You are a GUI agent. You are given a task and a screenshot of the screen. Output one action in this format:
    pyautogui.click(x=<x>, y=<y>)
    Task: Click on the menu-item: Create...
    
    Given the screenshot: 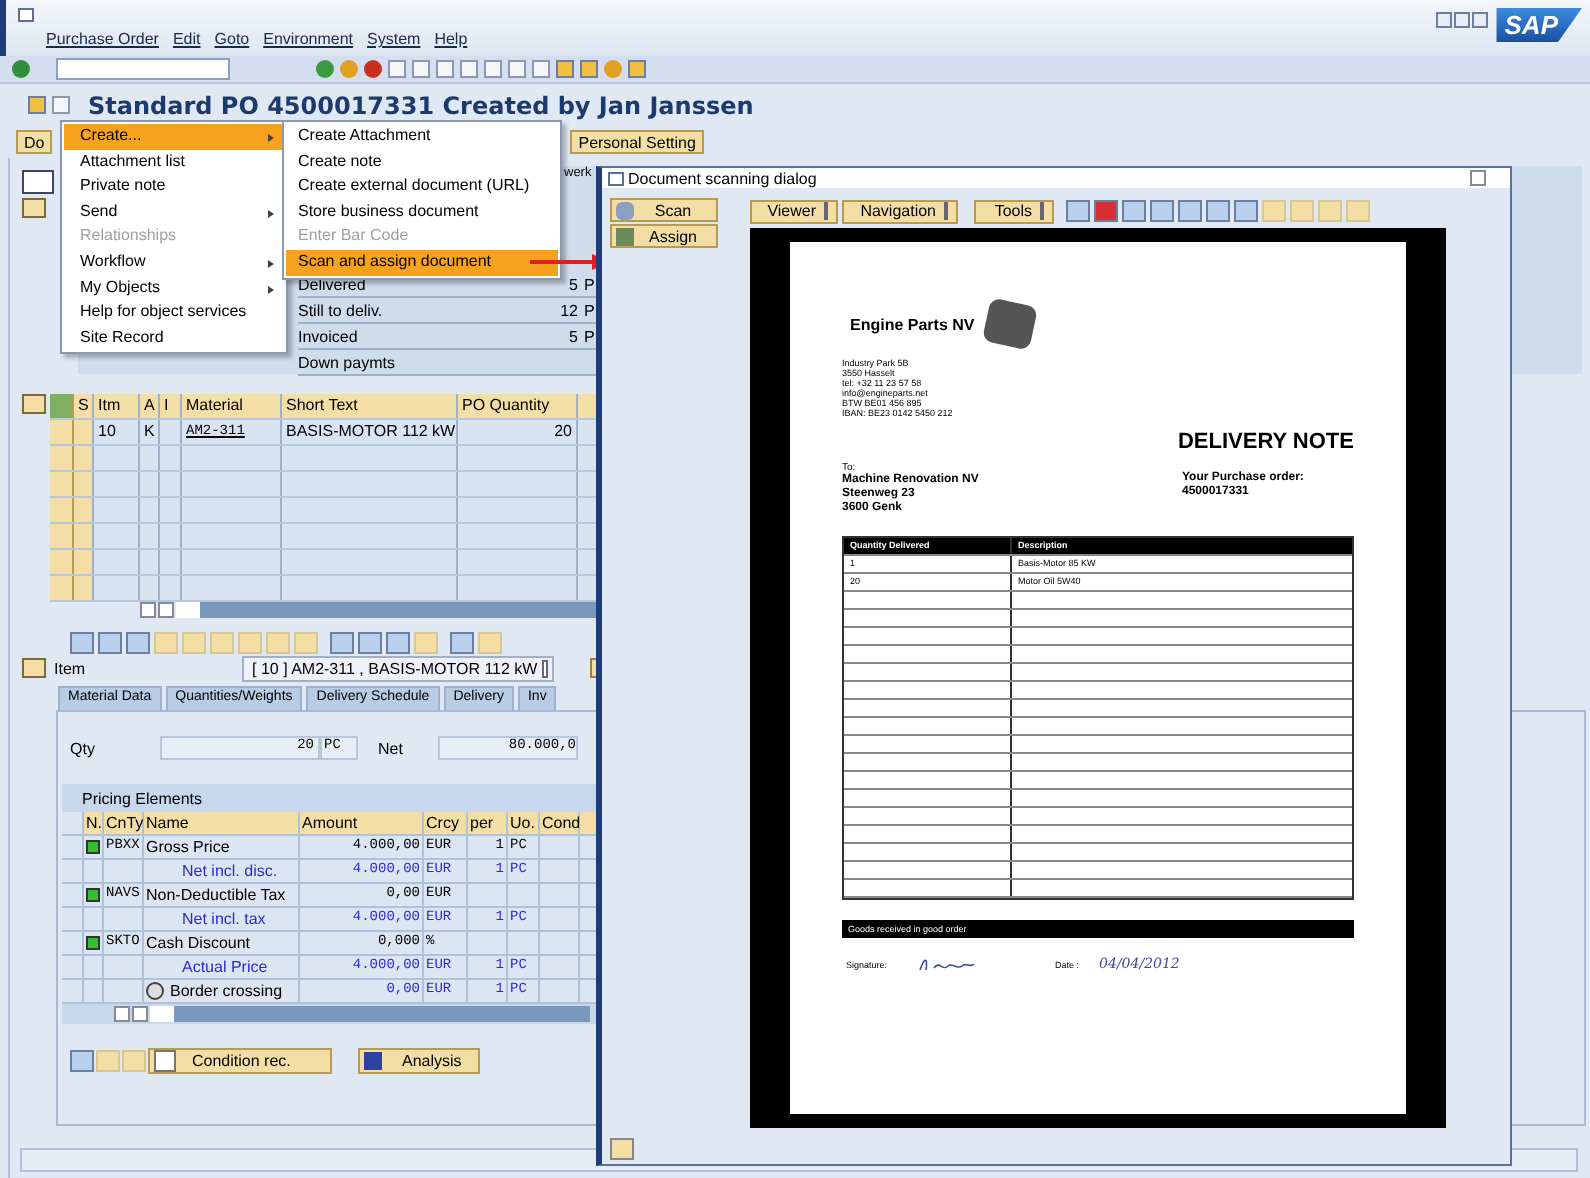 What is the action you would take?
    pyautogui.click(x=174, y=137)
    